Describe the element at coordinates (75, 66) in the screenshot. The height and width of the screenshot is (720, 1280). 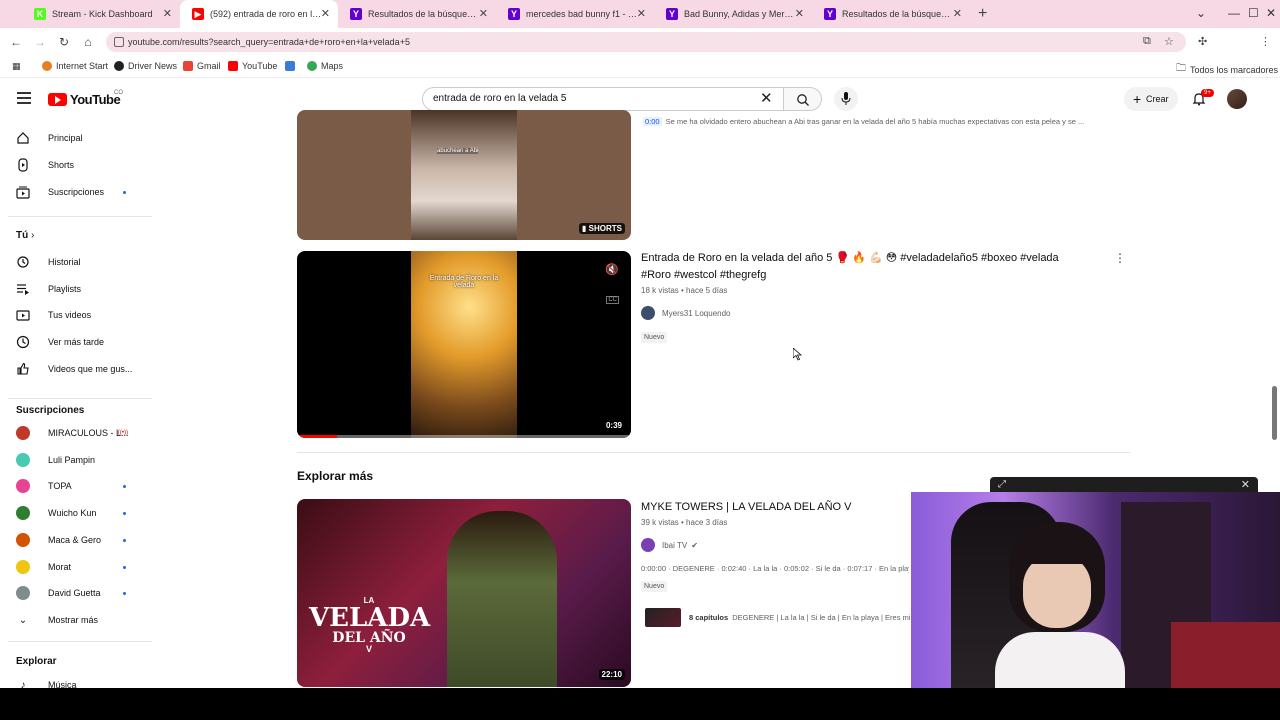
I see `bookmark-internet-start: Internet Start` at that location.